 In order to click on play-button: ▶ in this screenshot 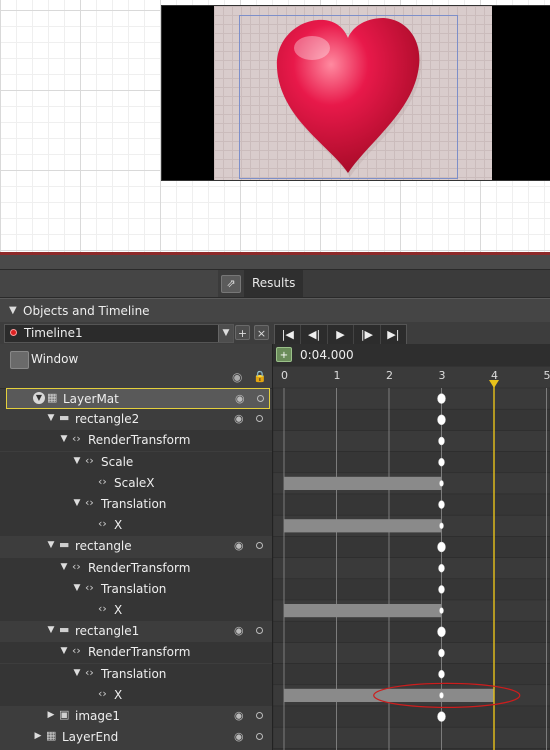, I will do `click(341, 334)`.